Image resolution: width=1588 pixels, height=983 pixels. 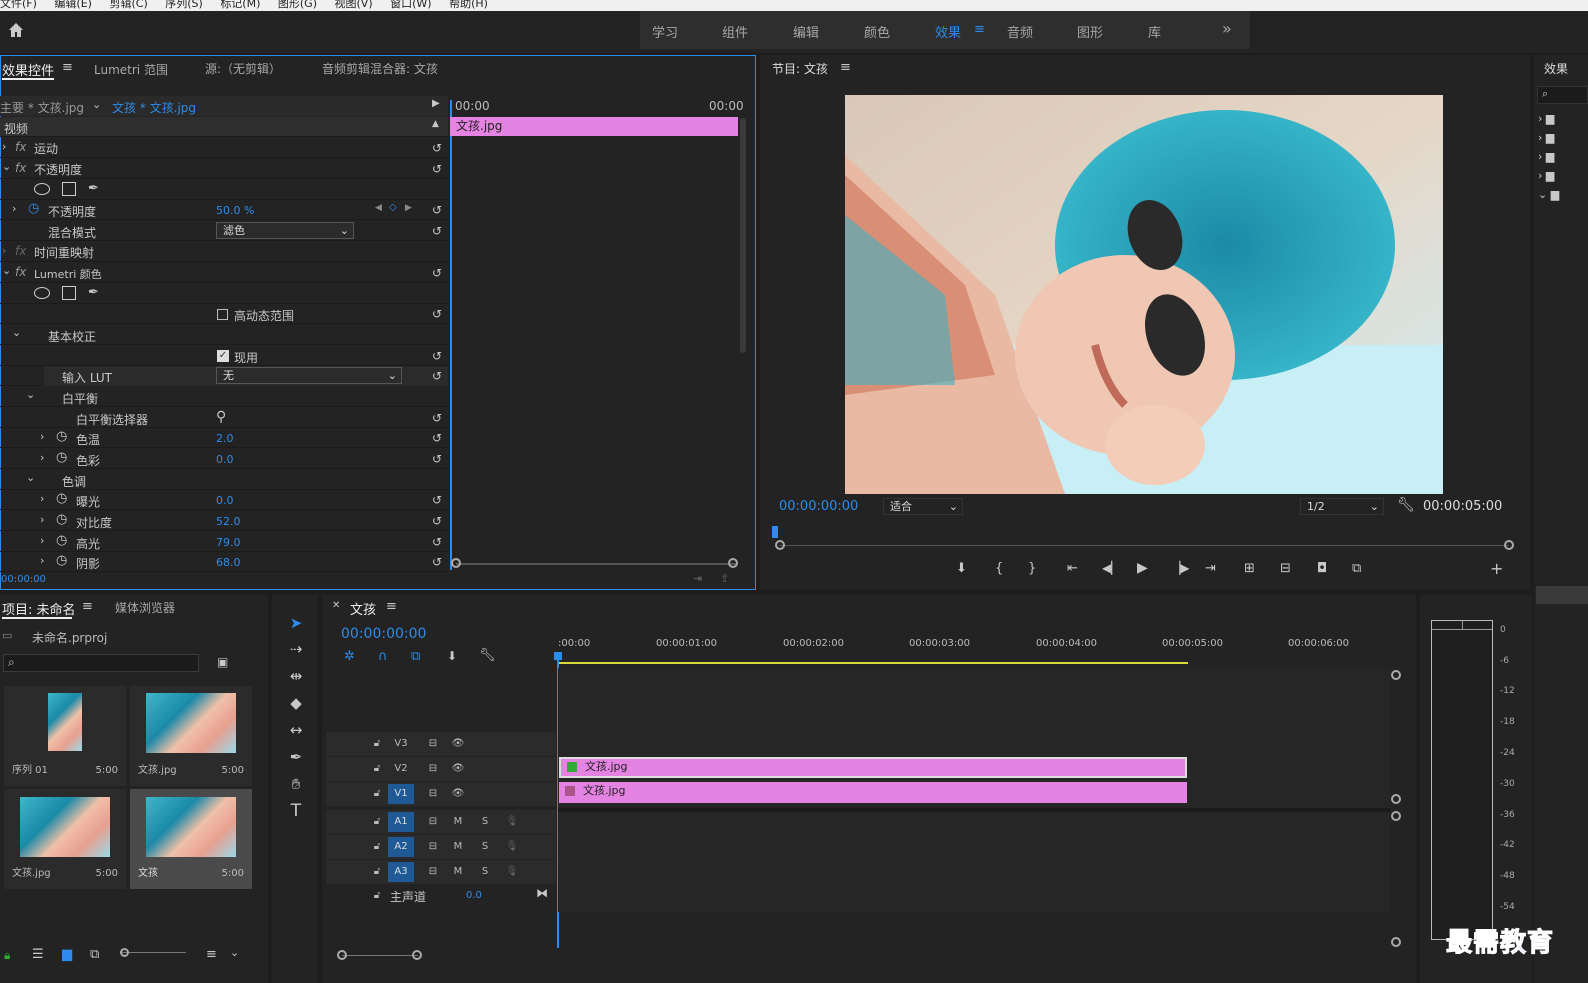 I want to click on mini-scrollbar, so click(x=743, y=235).